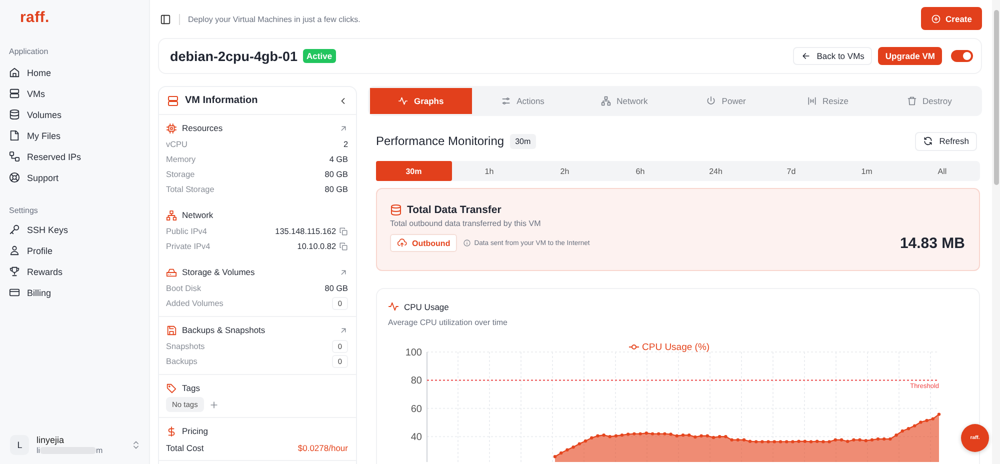 The height and width of the screenshot is (464, 1000). What do you see at coordinates (505, 101) in the screenshot?
I see `sliders-icon` at bounding box center [505, 101].